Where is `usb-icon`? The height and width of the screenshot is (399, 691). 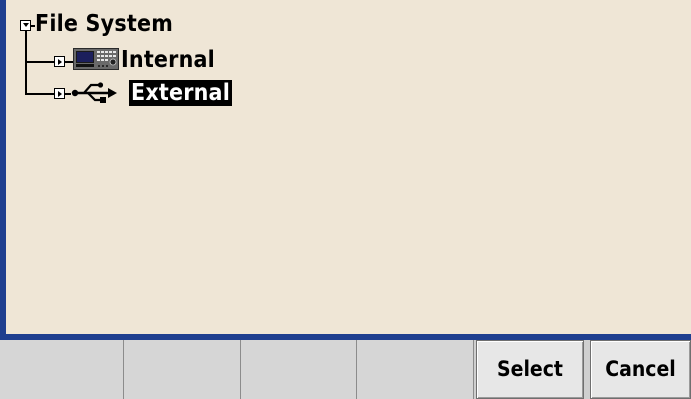
usb-icon is located at coordinates (94, 92).